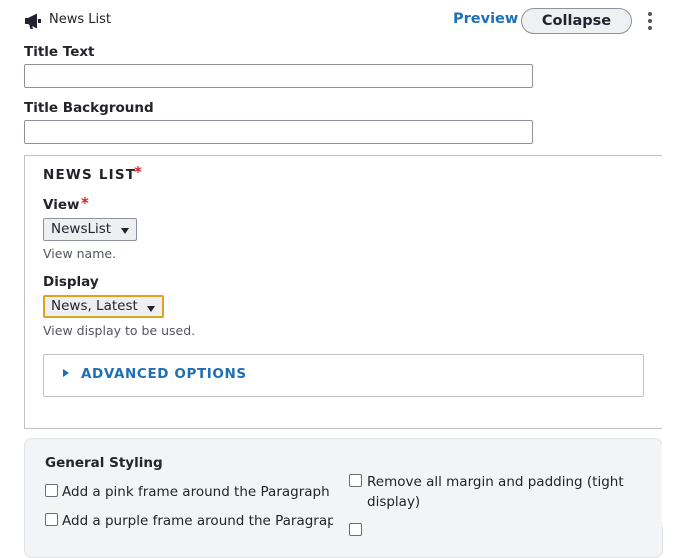 The image size is (676, 558). I want to click on title-background-input, so click(278, 132).